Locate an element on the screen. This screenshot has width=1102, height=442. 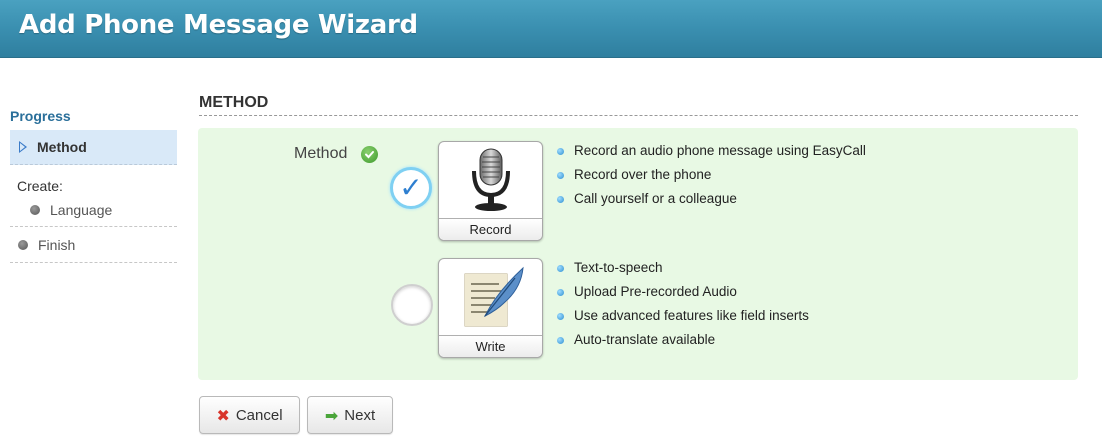
progress-sidebar: Progress Method Create: Language Finish is located at coordinates (93, 185).